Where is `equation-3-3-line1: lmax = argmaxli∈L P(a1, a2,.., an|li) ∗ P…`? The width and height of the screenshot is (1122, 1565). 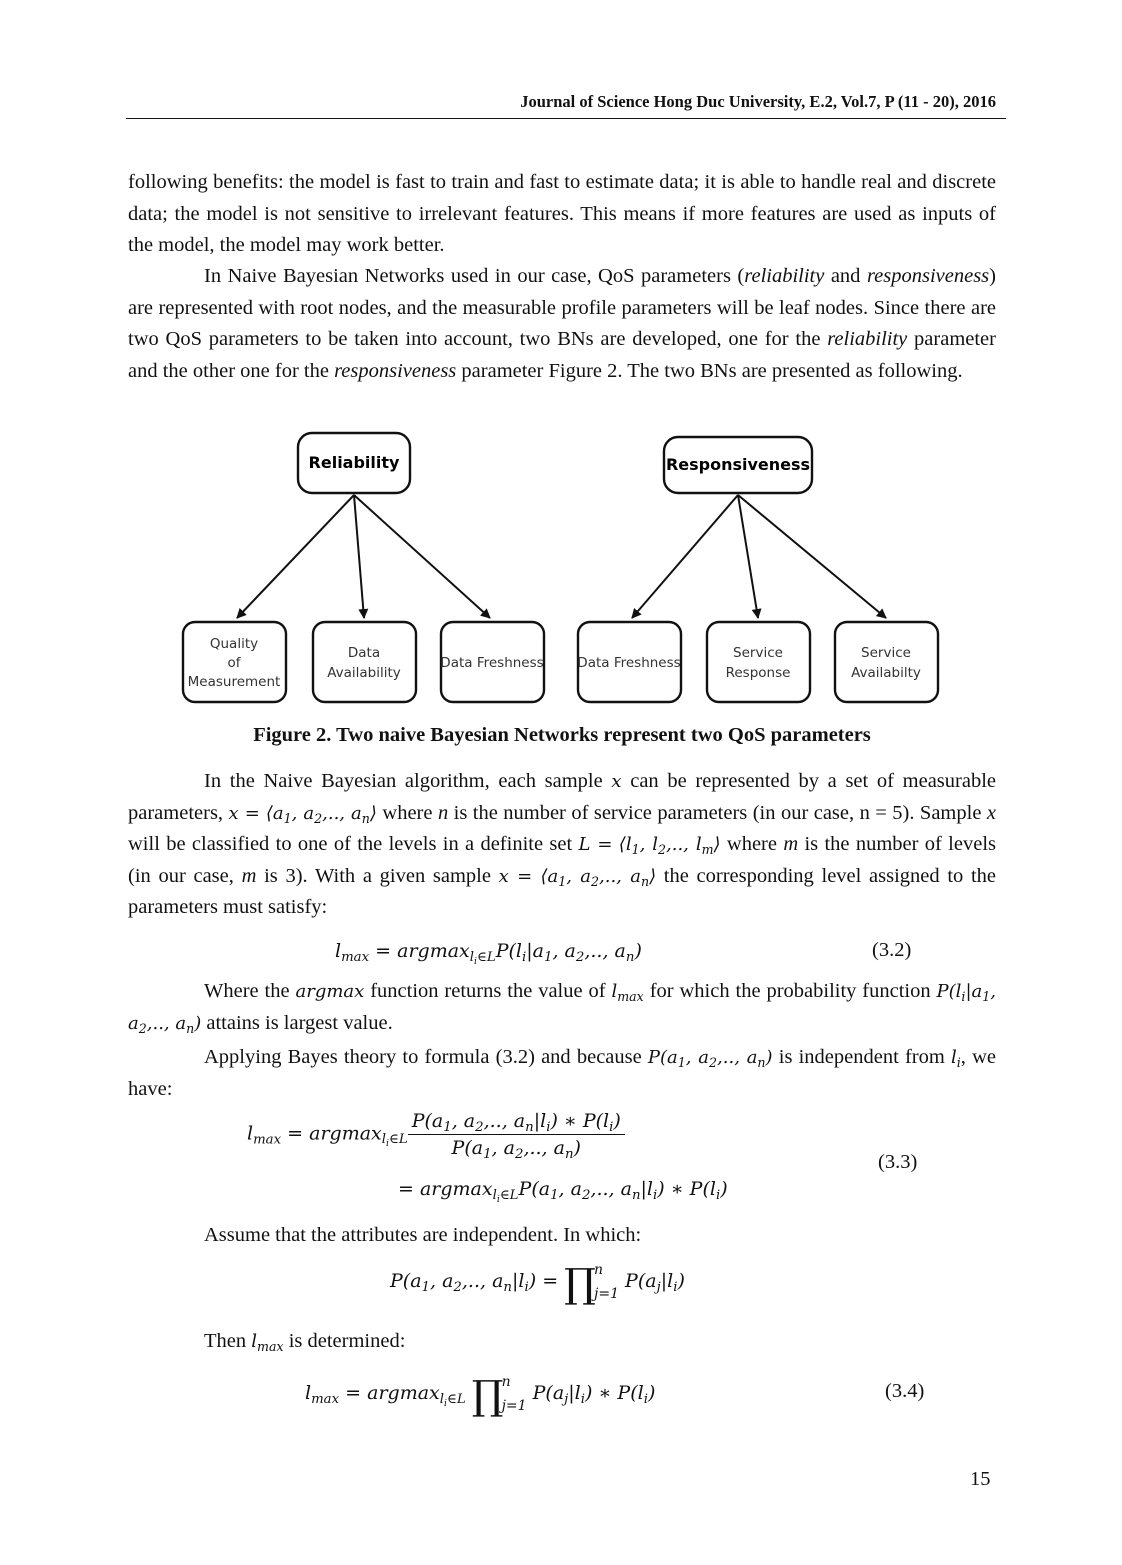 equation-3-3-line1: lmax = argmaxli∈L P(a1, a2,.., an|li) ∗ P… is located at coordinates (436, 1135).